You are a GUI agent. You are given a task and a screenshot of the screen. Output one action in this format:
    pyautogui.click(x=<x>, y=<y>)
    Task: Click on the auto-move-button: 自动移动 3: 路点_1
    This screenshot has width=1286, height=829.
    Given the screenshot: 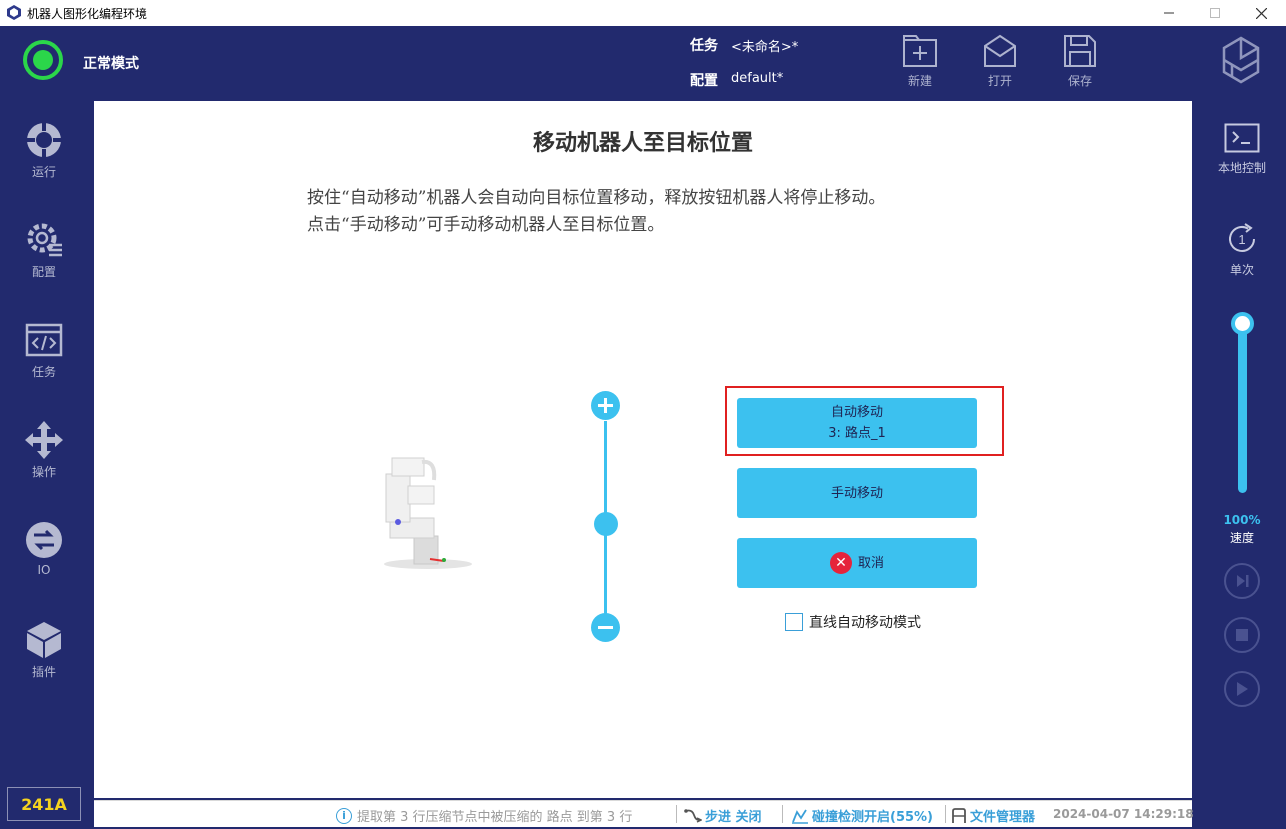 What is the action you would take?
    pyautogui.click(x=857, y=423)
    